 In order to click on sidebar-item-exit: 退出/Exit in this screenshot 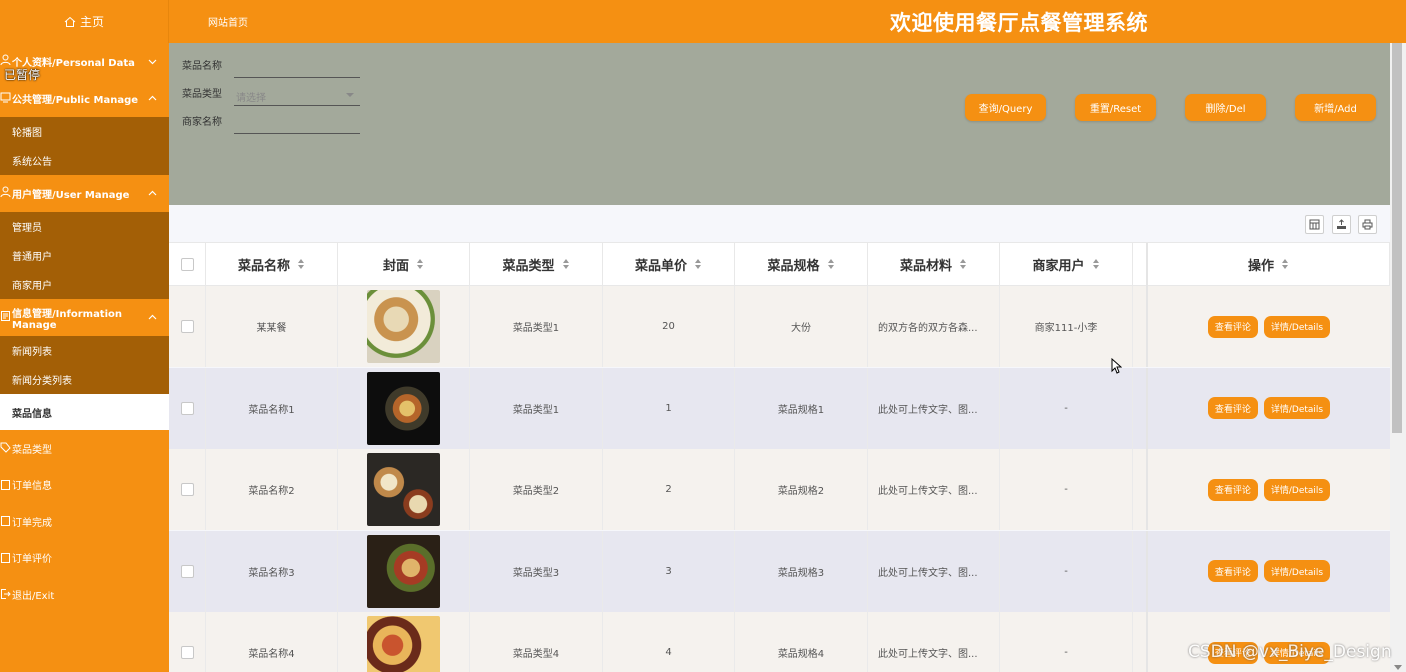, I will do `click(84, 594)`.